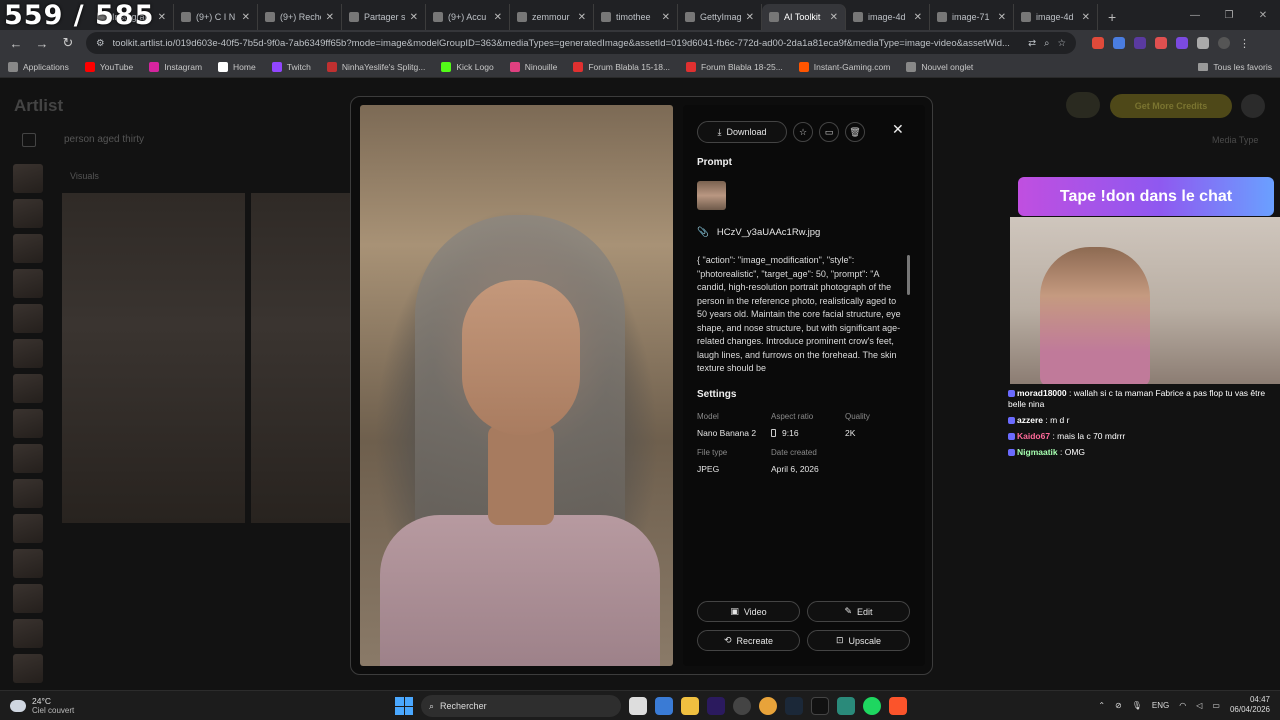  Describe the element at coordinates (1046, 43) in the screenshot. I see `zoom-icon: ⌕` at that location.